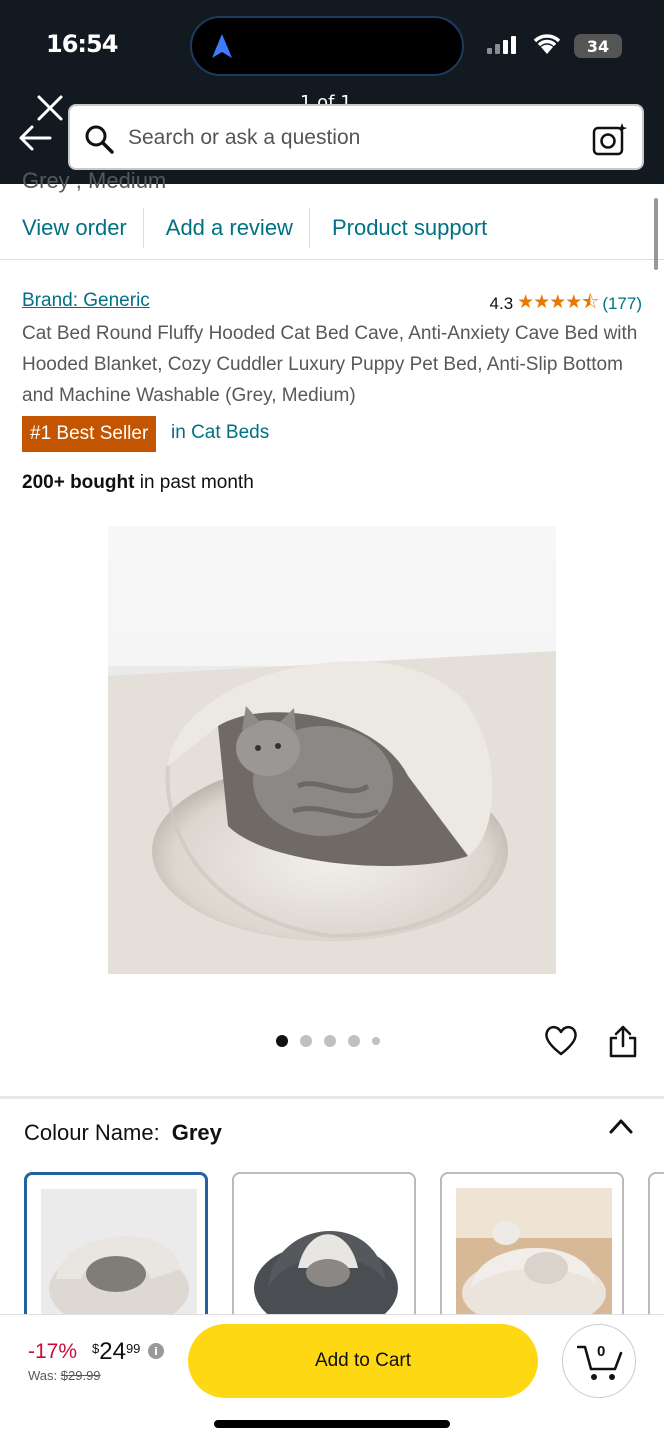 This screenshot has height=1440, width=664. What do you see at coordinates (53, 1351) in the screenshot?
I see `discount-percent: -17%` at bounding box center [53, 1351].